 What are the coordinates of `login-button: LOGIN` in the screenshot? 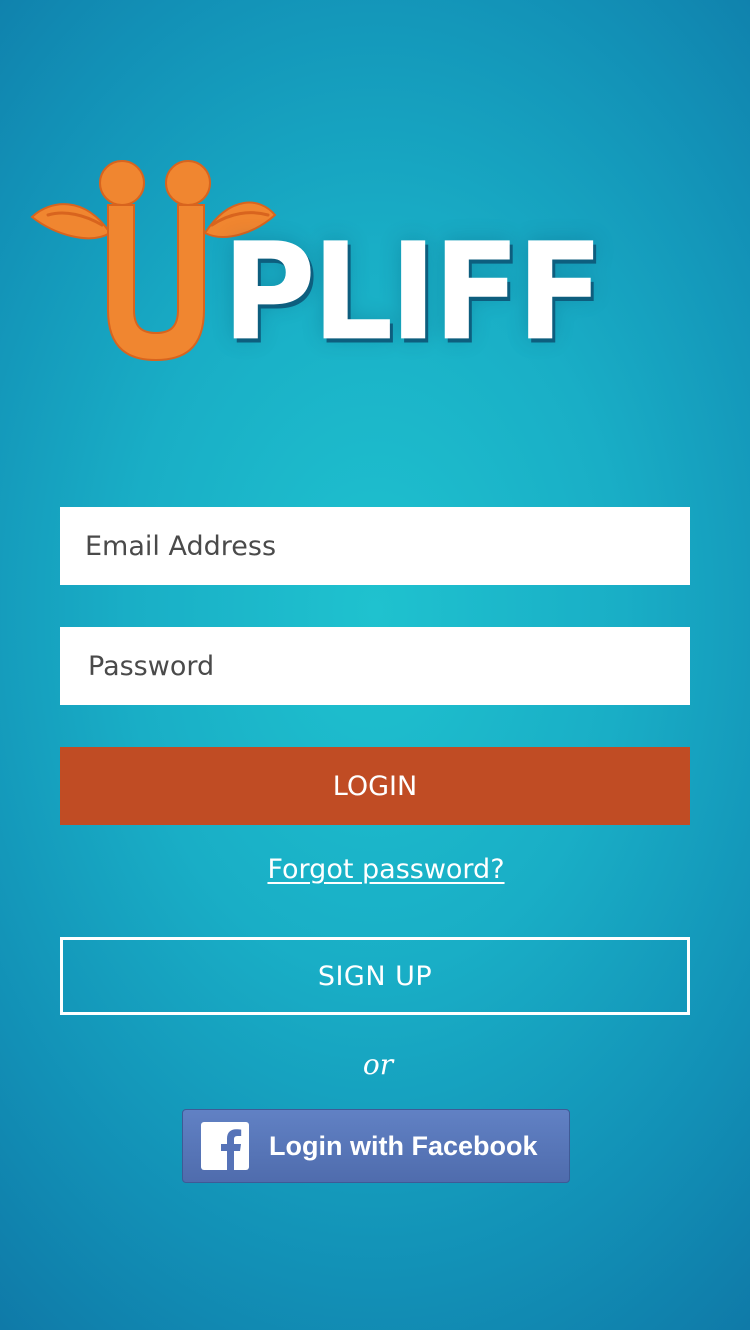 It's located at (375, 786).